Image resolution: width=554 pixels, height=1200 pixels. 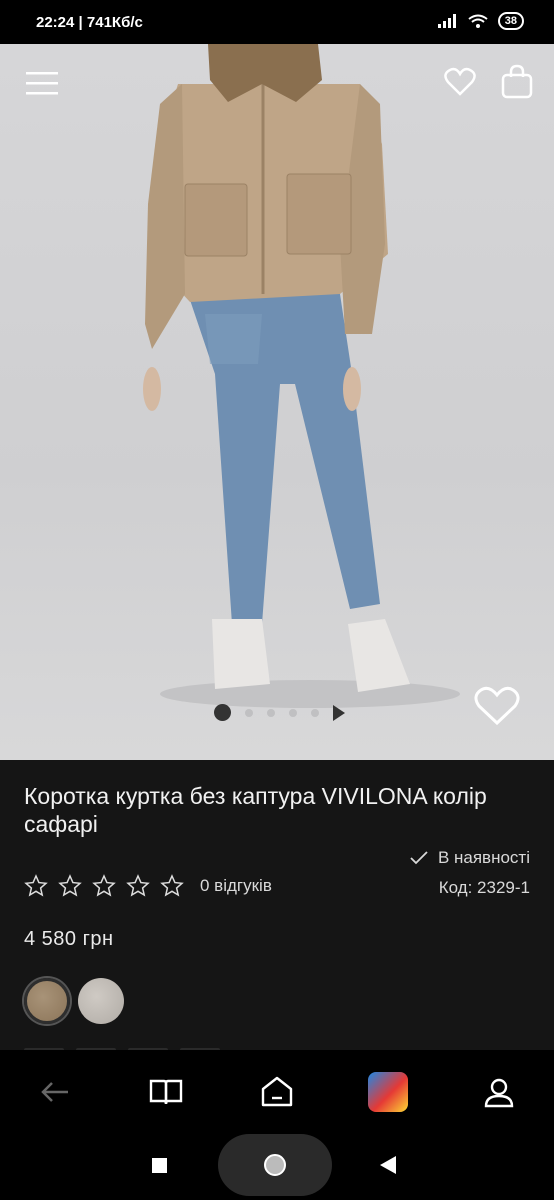 I want to click on color-swatch-light, so click(x=101, y=1001).